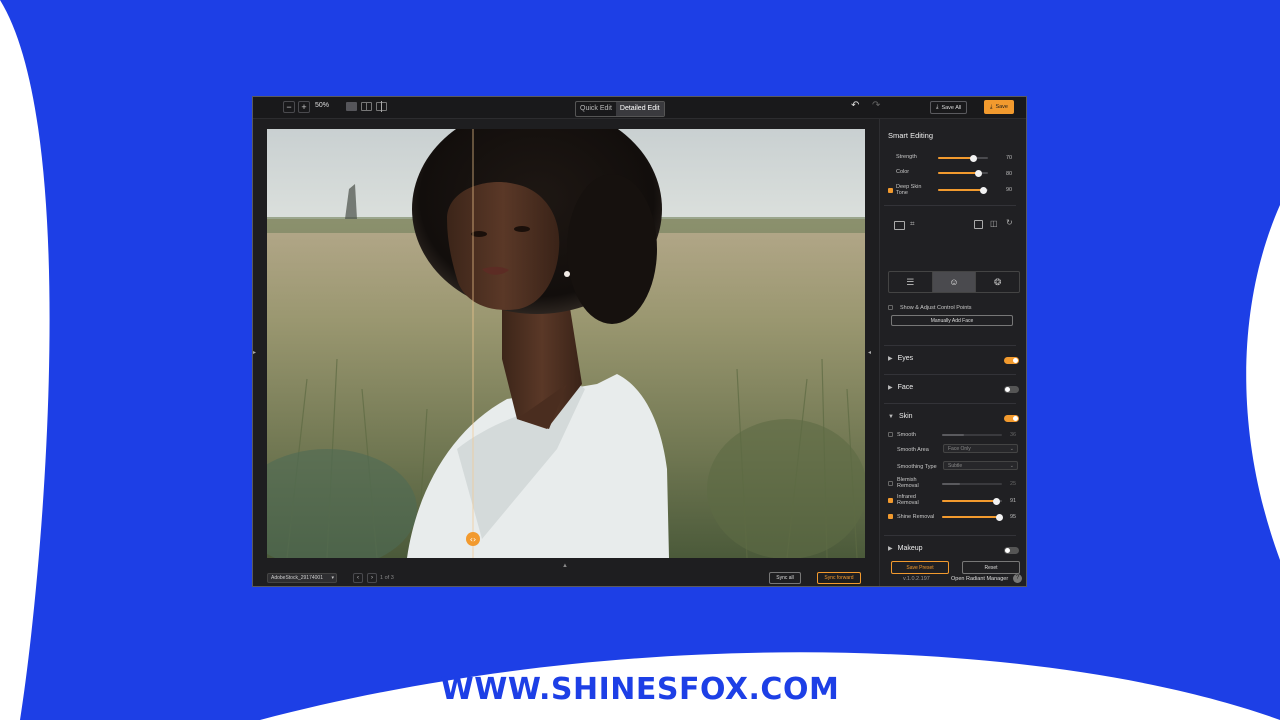  I want to click on infrared-slider, so click(972, 501).